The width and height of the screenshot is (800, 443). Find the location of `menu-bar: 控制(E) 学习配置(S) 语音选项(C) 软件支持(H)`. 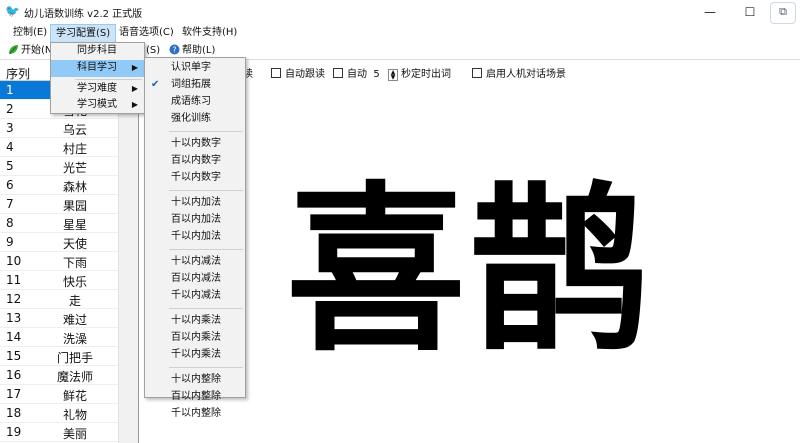

menu-bar: 控制(E) 学习配置(S) 语音选项(C) 软件支持(H) is located at coordinates (400, 33).